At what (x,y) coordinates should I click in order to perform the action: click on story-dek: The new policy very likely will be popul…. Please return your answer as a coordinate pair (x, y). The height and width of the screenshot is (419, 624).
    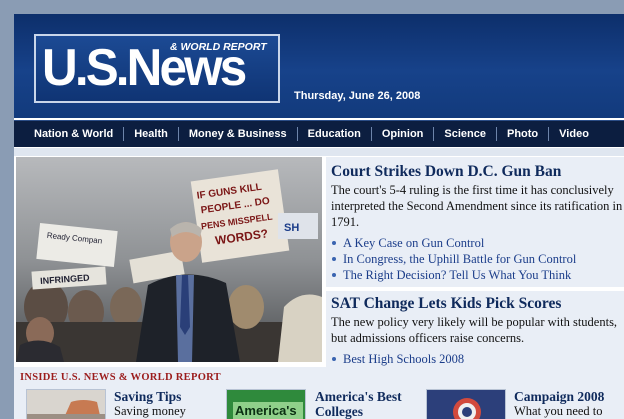
    Looking at the image, I should click on (474, 330).